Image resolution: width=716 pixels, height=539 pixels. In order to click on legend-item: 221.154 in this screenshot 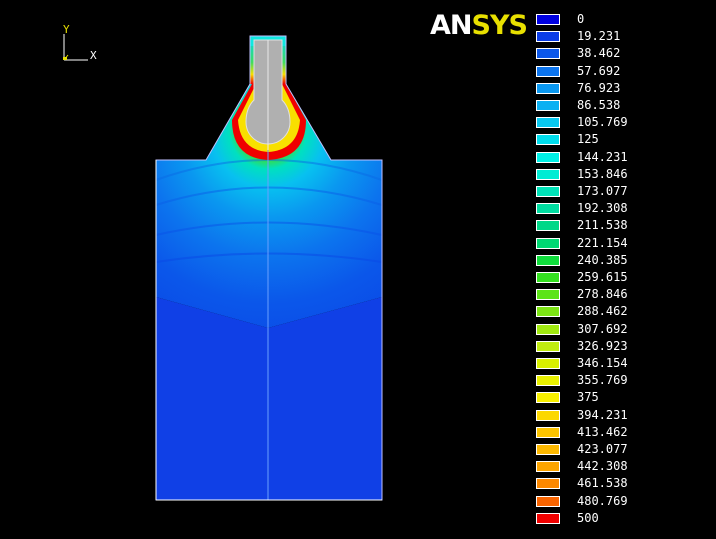, I will do `click(621, 244)`.